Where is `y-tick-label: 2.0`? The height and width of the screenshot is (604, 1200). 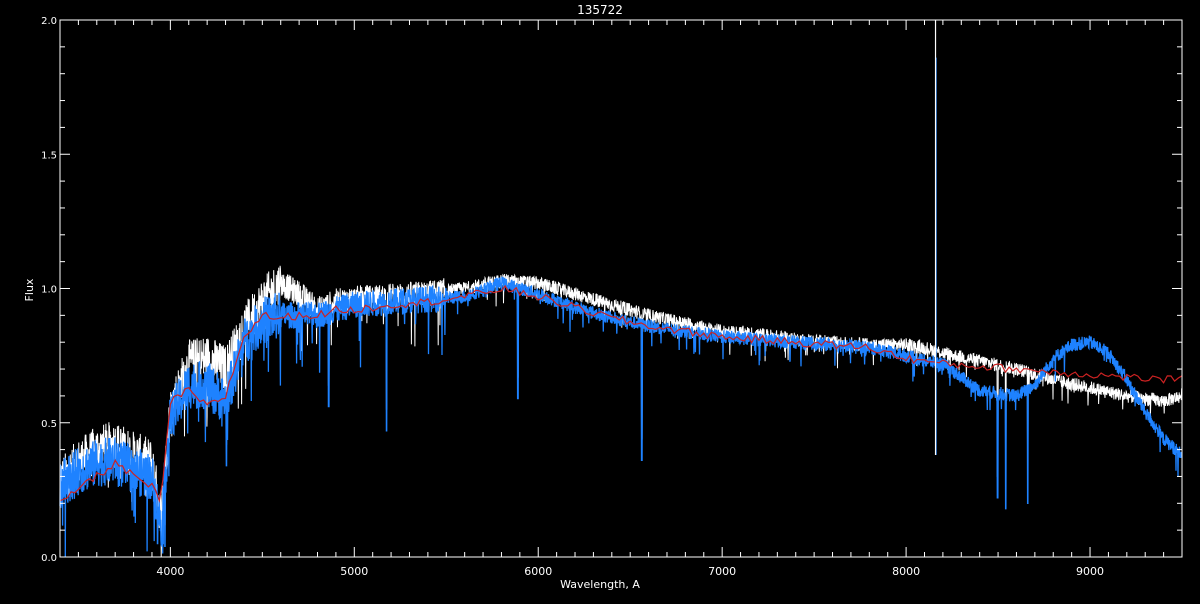
y-tick-label: 2.0 is located at coordinates (49, 21).